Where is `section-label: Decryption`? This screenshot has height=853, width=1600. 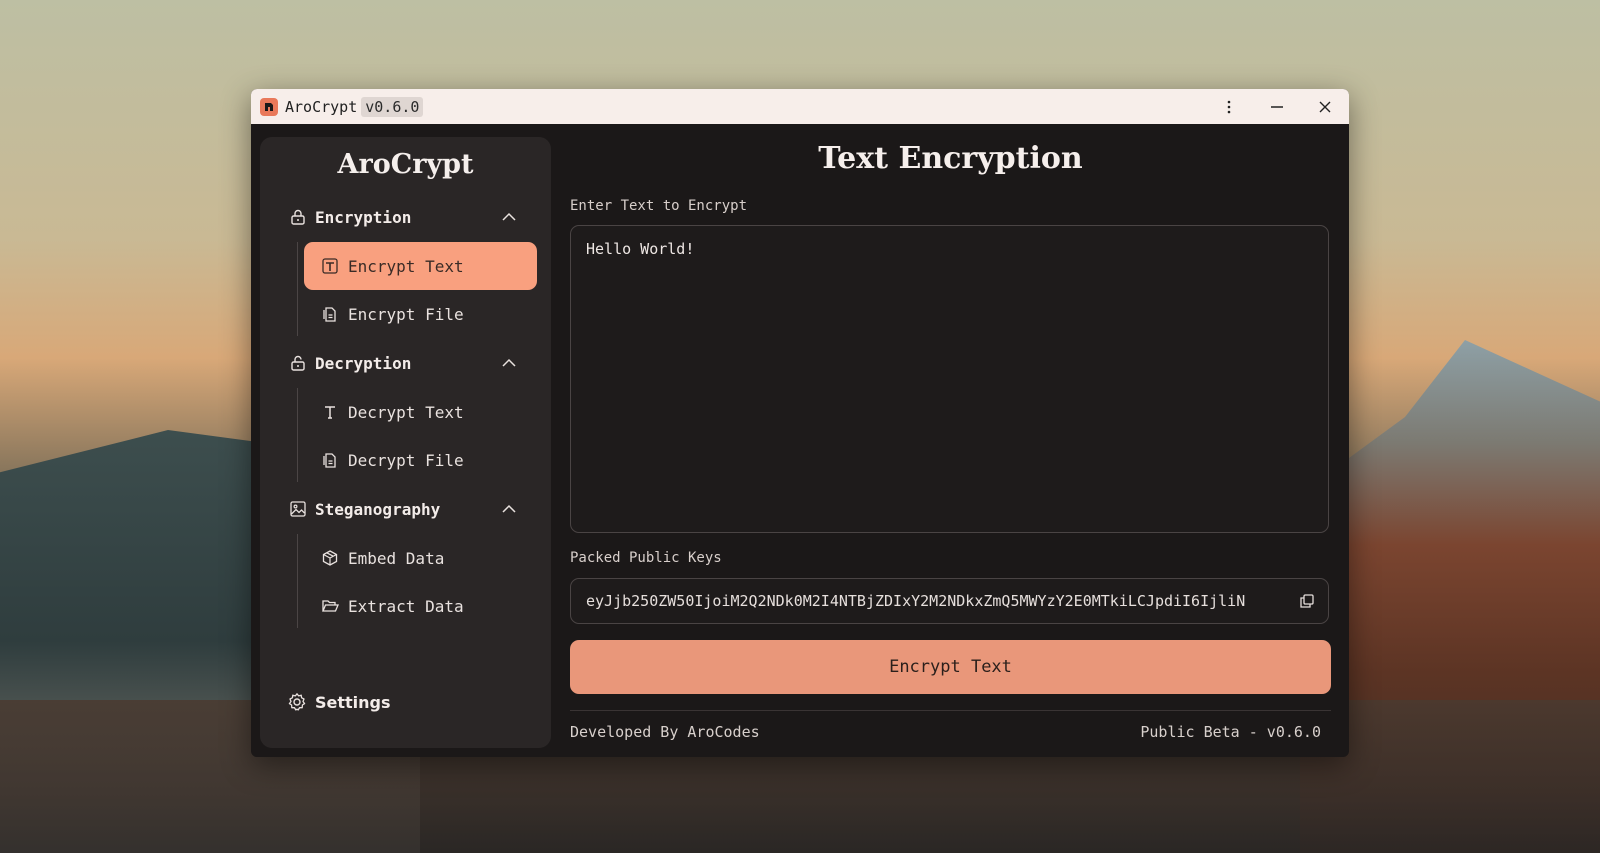 section-label: Decryption is located at coordinates (363, 363).